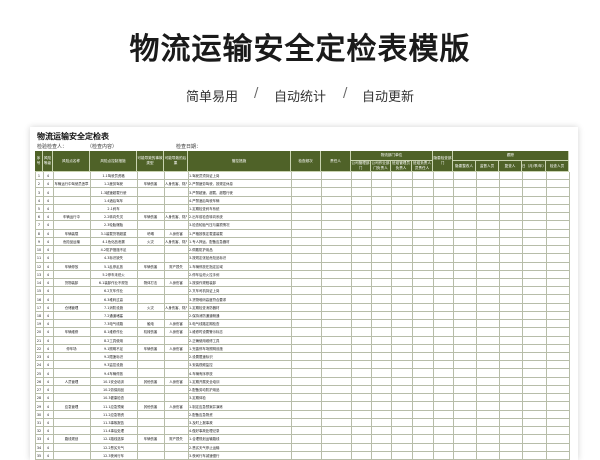 The width and height of the screenshot is (600, 460). I want to click on table-cell-measure: 2.佩戴防护用品, so click(201, 250).